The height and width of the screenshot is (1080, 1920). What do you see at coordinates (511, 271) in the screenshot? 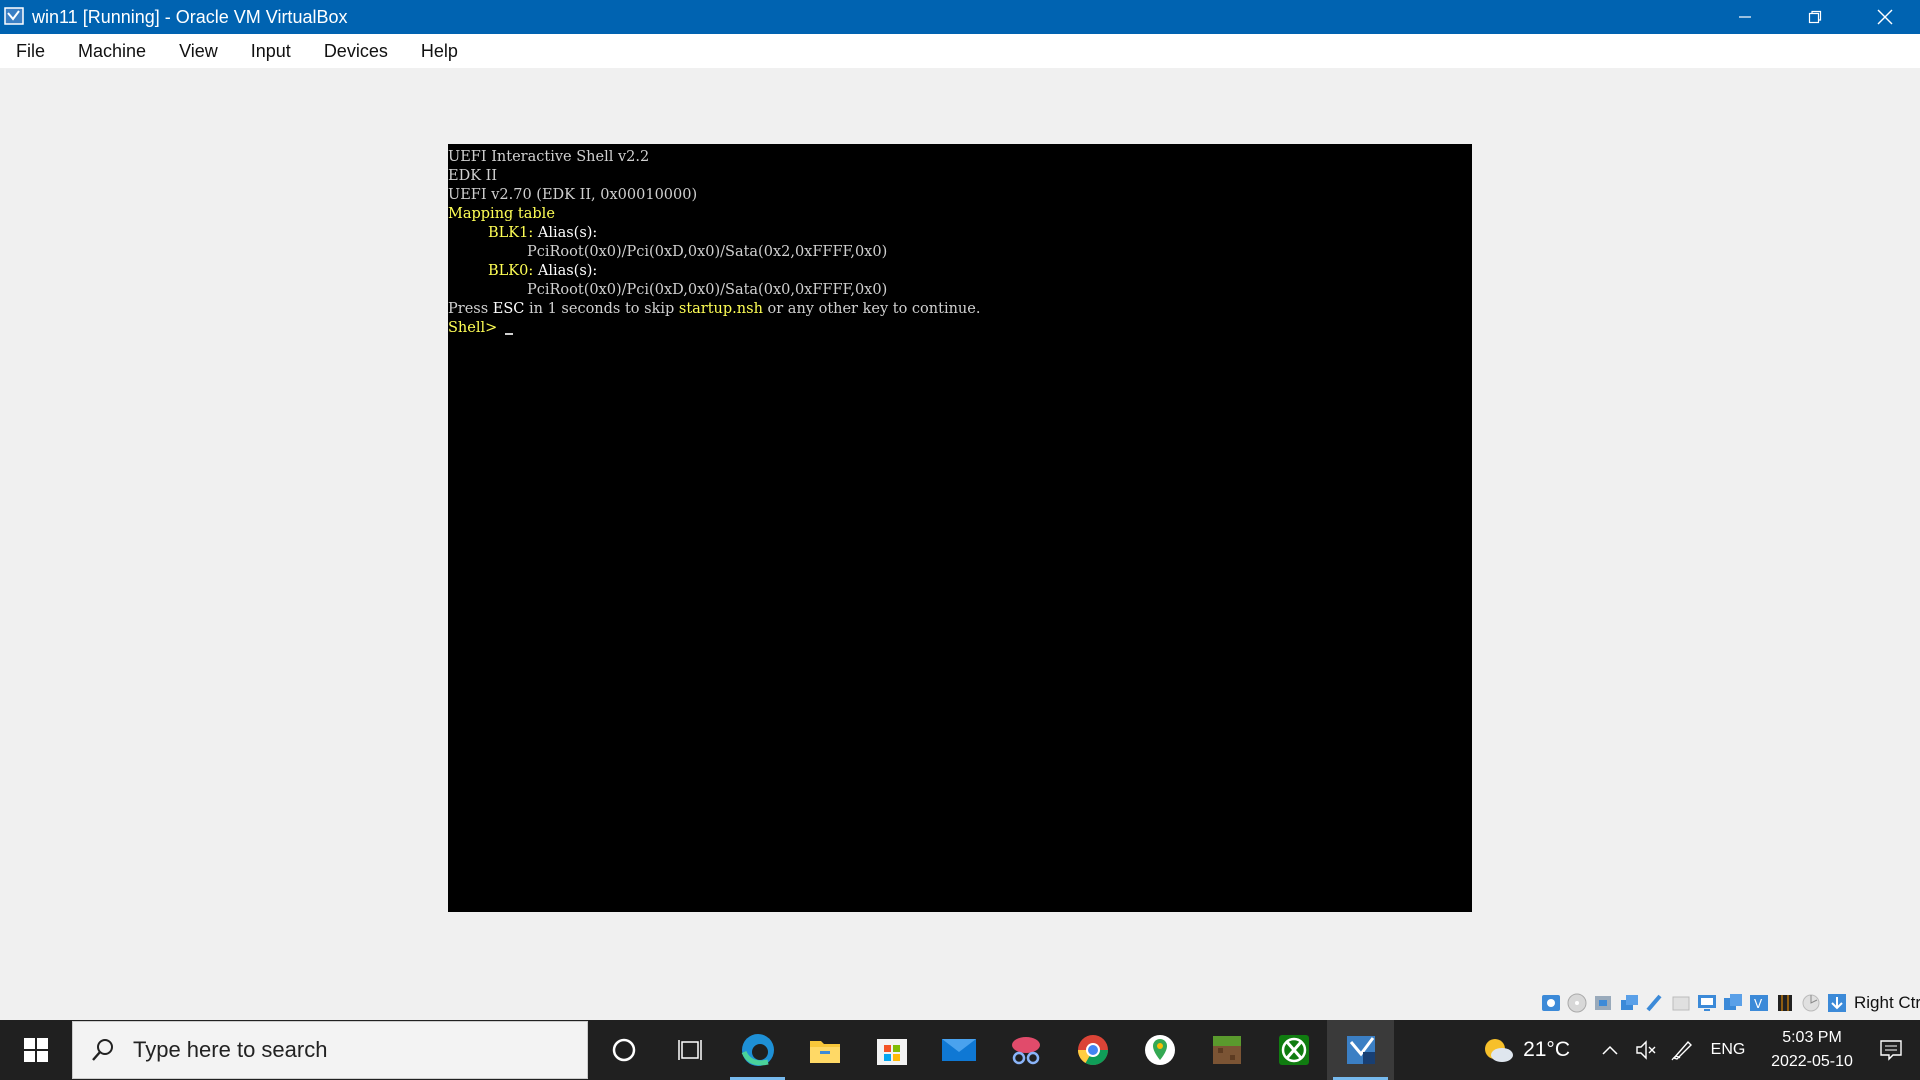
I see `blk0-name: BLK0:` at bounding box center [511, 271].